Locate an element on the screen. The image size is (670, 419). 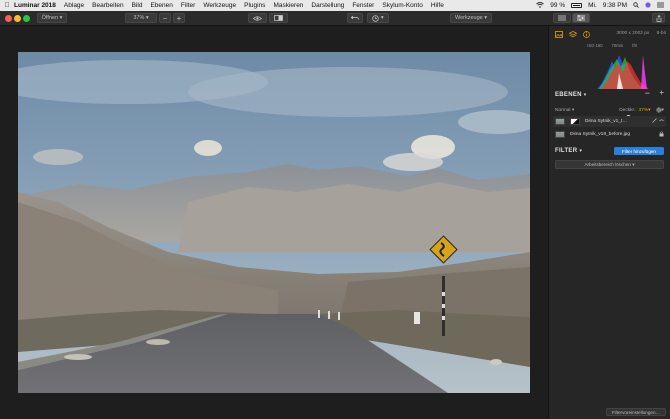
image-info-icon is located at coordinates (559, 34).